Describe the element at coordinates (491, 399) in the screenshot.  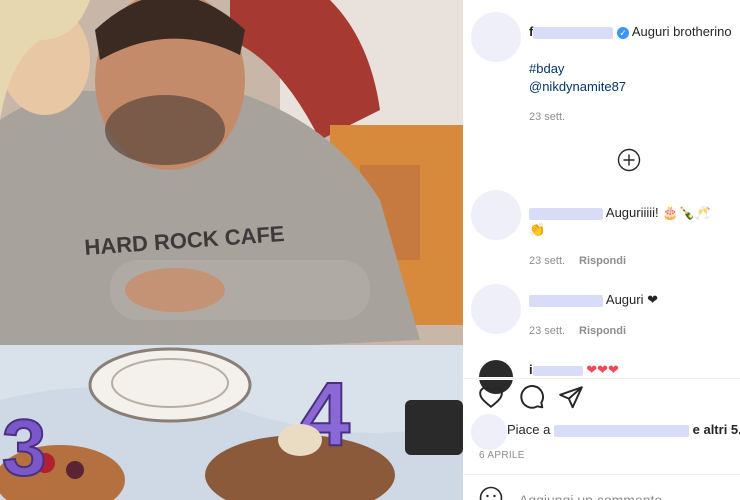
I see `like-heart-icon` at that location.